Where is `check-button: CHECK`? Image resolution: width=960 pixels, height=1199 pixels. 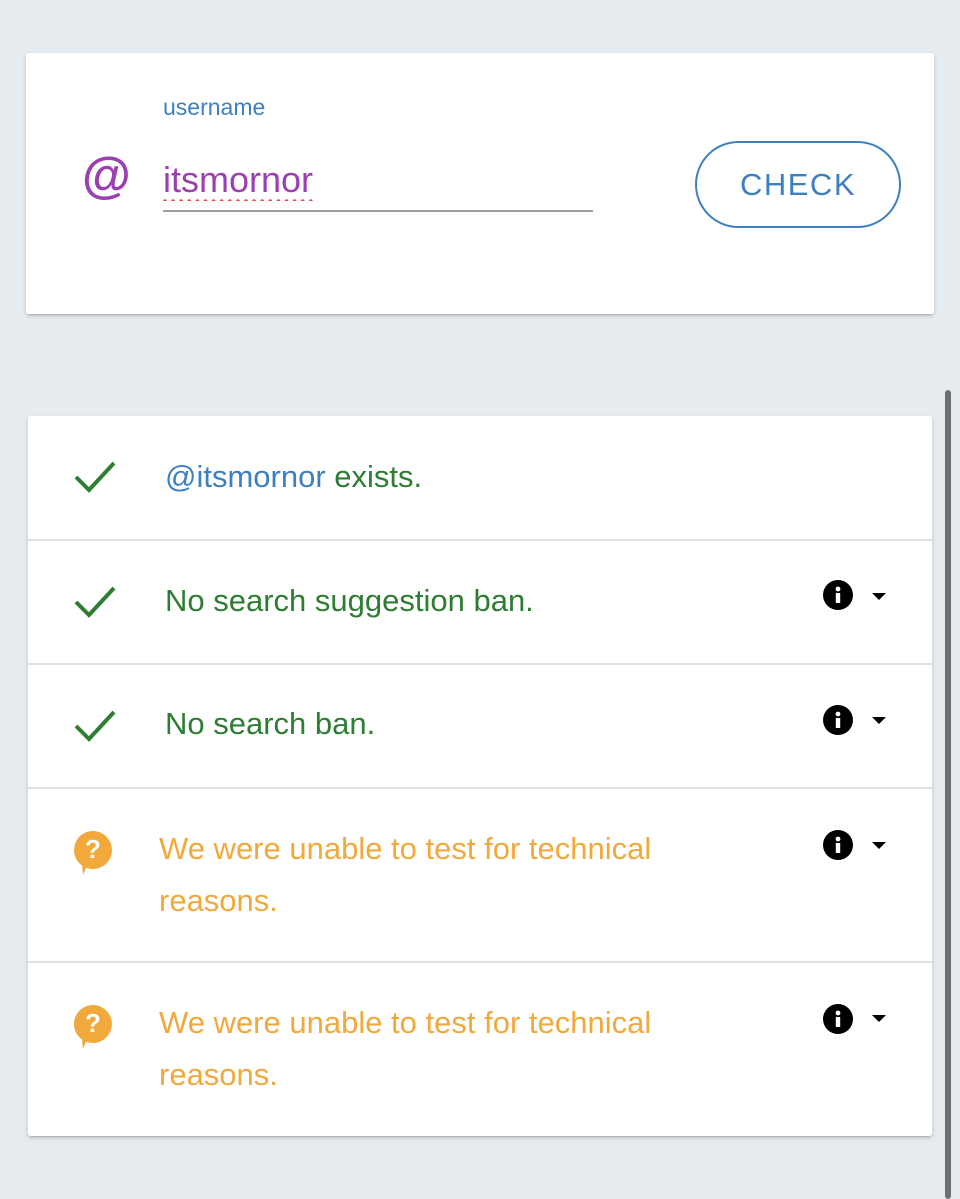
check-button: CHECK is located at coordinates (798, 184).